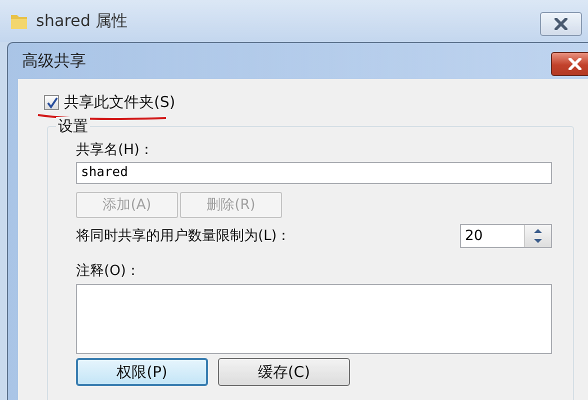 This screenshot has width=588, height=400. I want to click on checkbox-label: 共享此文件夹(S), so click(120, 102).